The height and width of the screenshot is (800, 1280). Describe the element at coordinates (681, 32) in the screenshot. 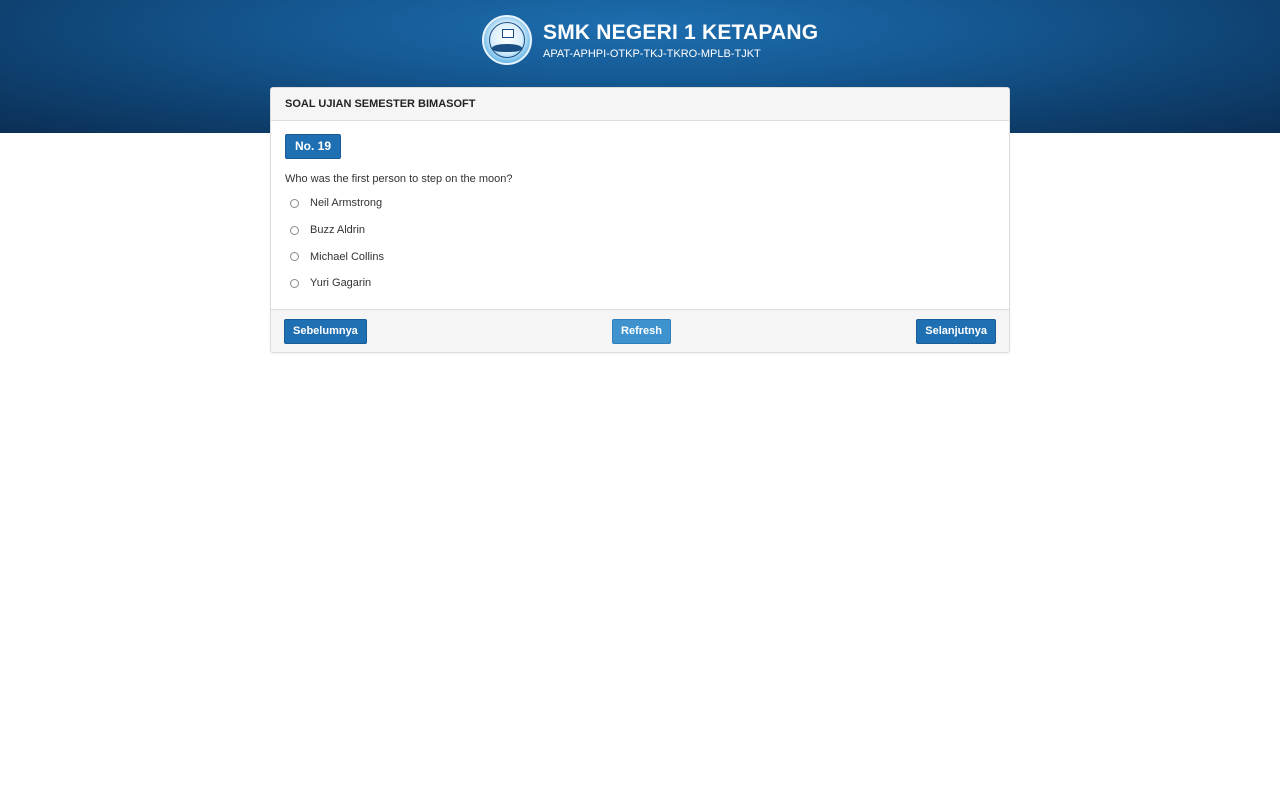

I see `school-name: SMK NEGERI 1 KETAPANG` at that location.